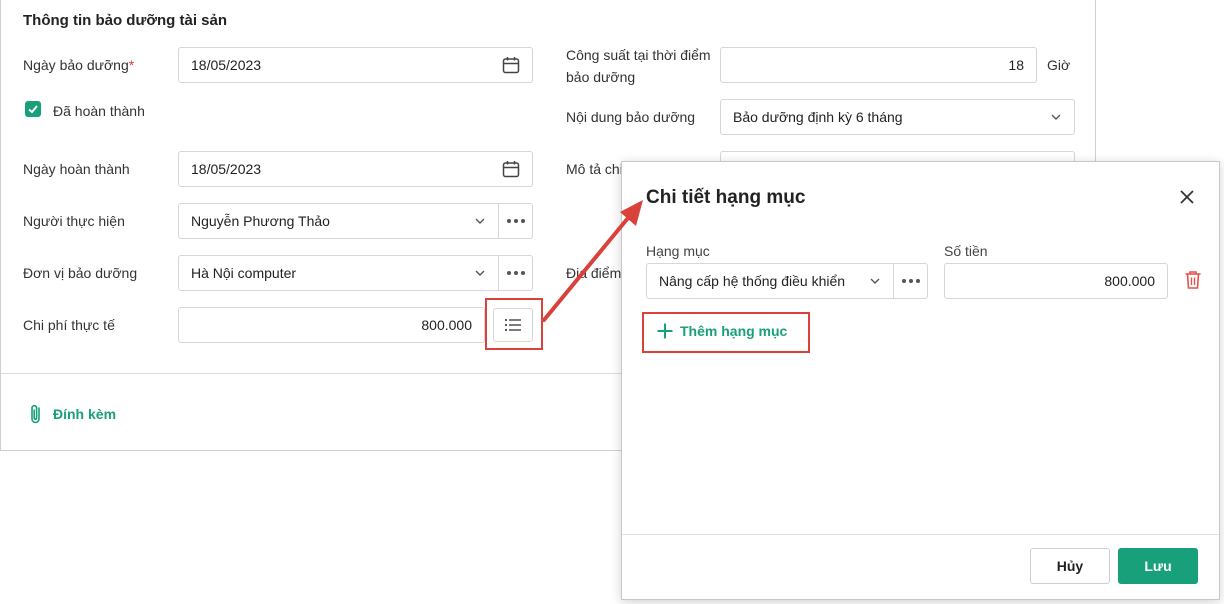 The image size is (1224, 604). What do you see at coordinates (125, 20) in the screenshot?
I see `form-title: Thông tin bảo dưỡng tài sản` at bounding box center [125, 20].